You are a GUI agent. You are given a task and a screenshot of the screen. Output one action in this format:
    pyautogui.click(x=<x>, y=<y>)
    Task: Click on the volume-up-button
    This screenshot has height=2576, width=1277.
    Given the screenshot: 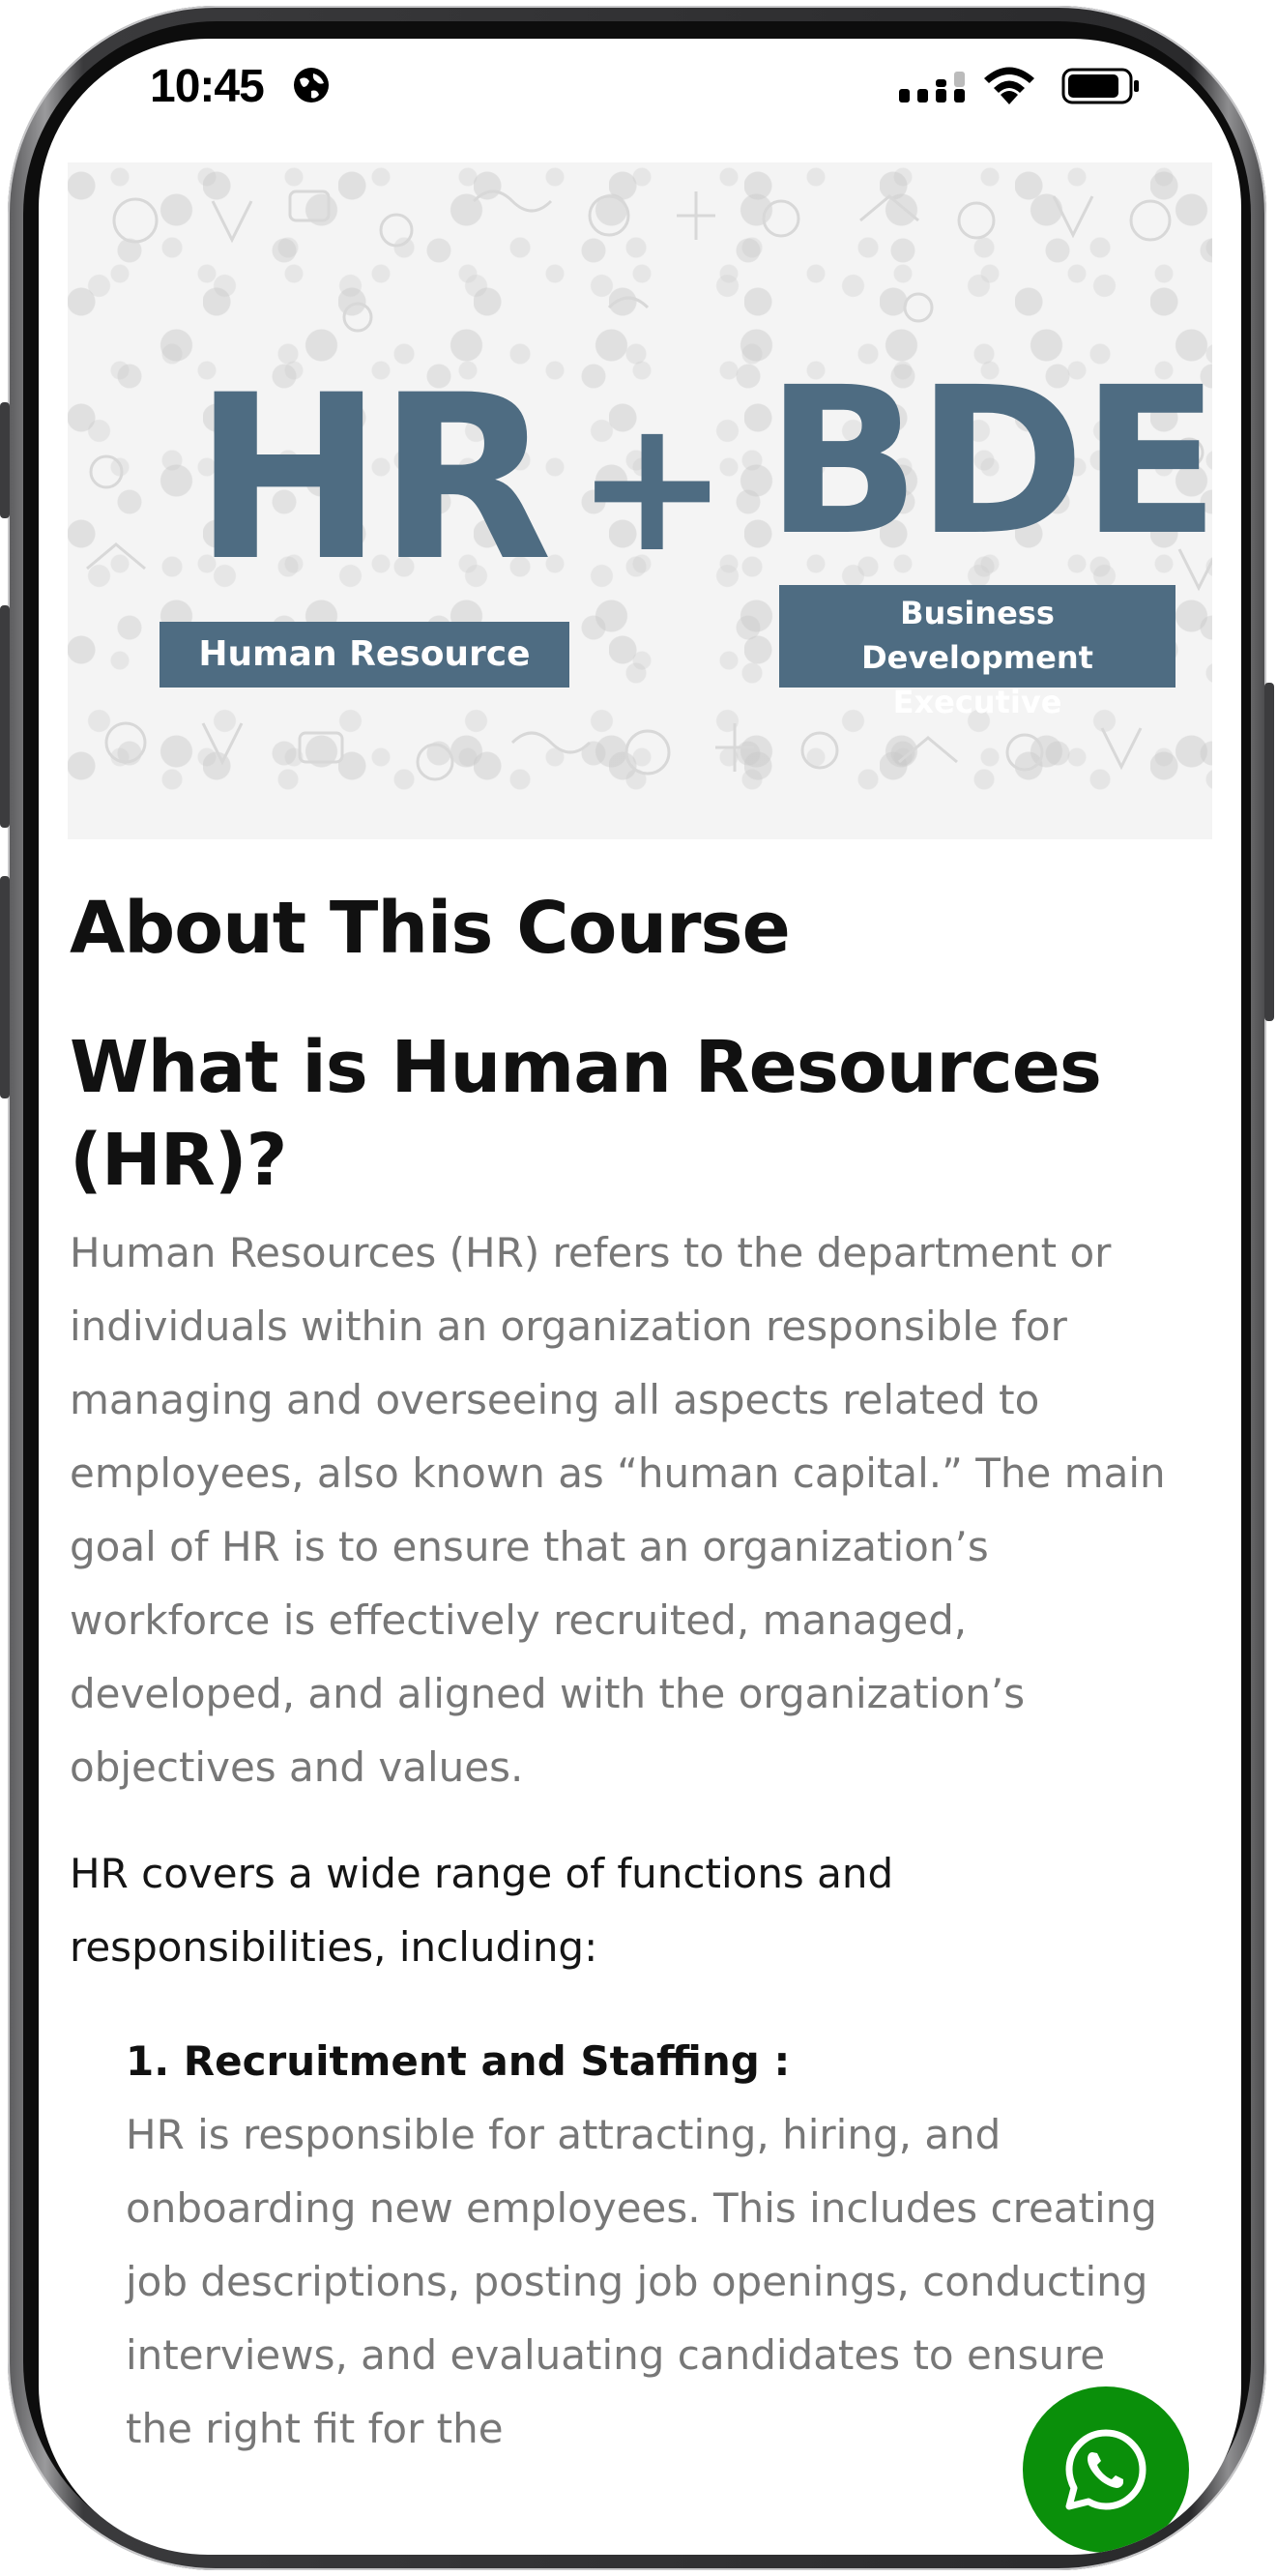 What is the action you would take?
    pyautogui.click(x=5, y=716)
    